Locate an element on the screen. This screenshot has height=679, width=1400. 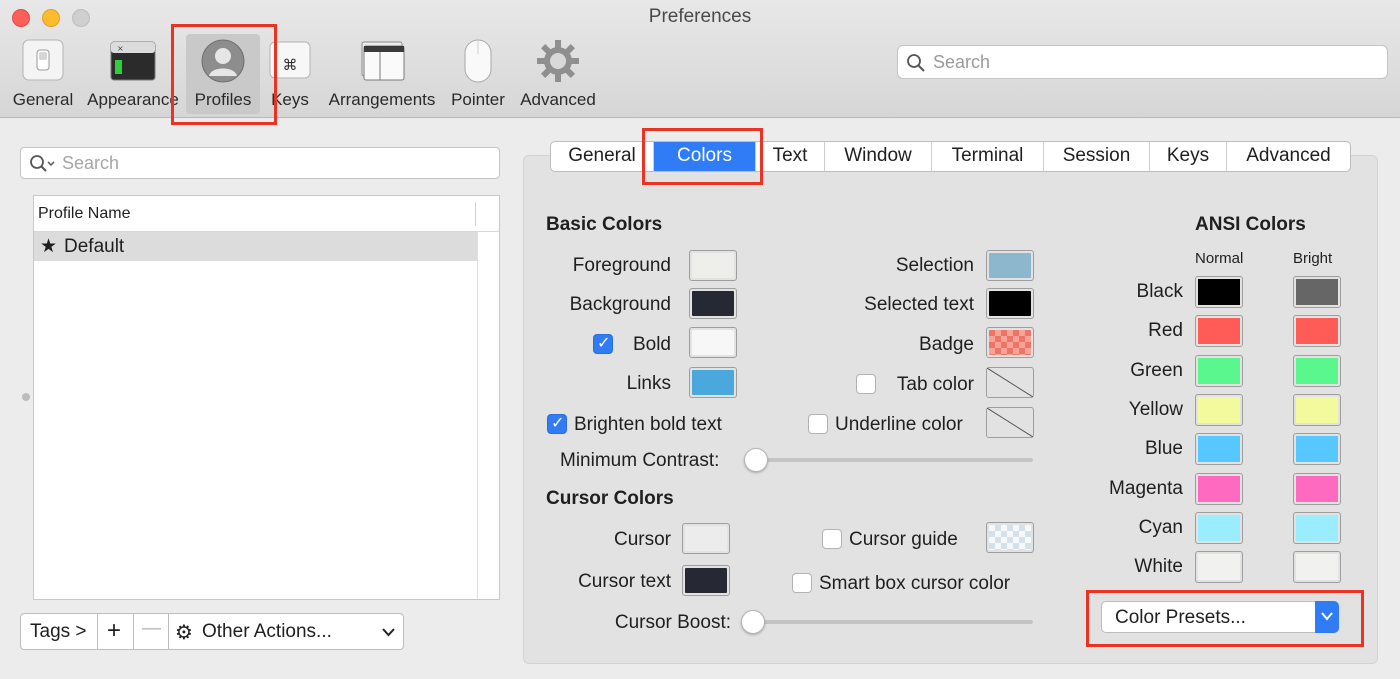
background-color-well is located at coordinates (713, 303).